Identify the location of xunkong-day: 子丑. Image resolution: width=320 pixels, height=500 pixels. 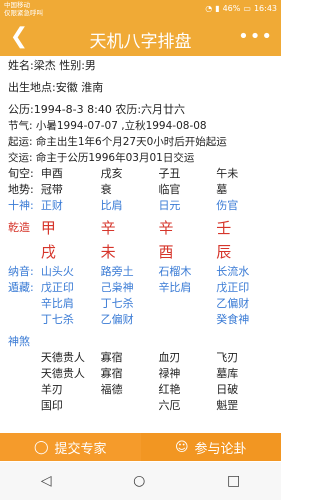
(169, 173).